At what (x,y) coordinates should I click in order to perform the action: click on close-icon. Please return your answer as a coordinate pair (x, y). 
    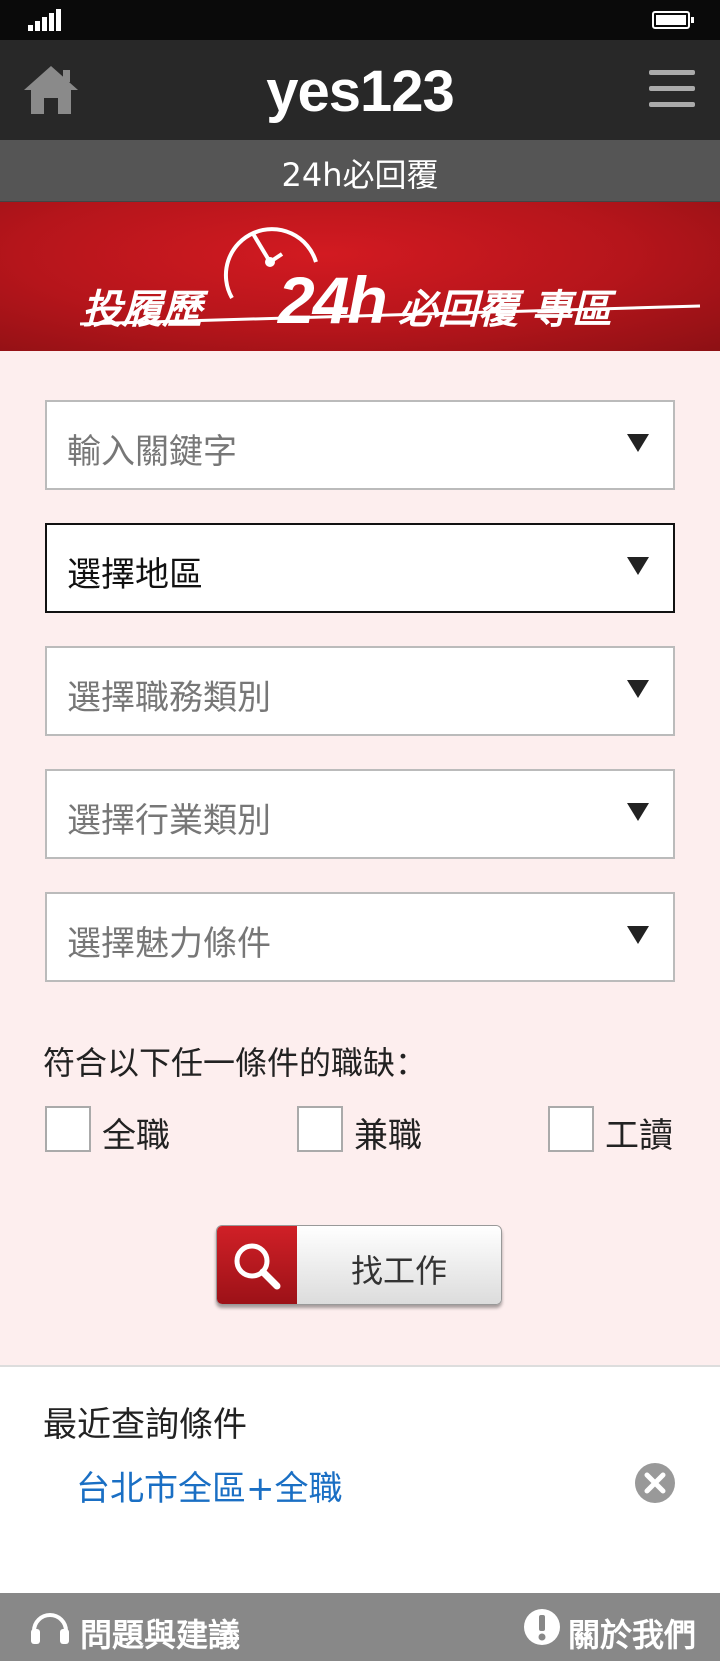
    Looking at the image, I should click on (655, 1483).